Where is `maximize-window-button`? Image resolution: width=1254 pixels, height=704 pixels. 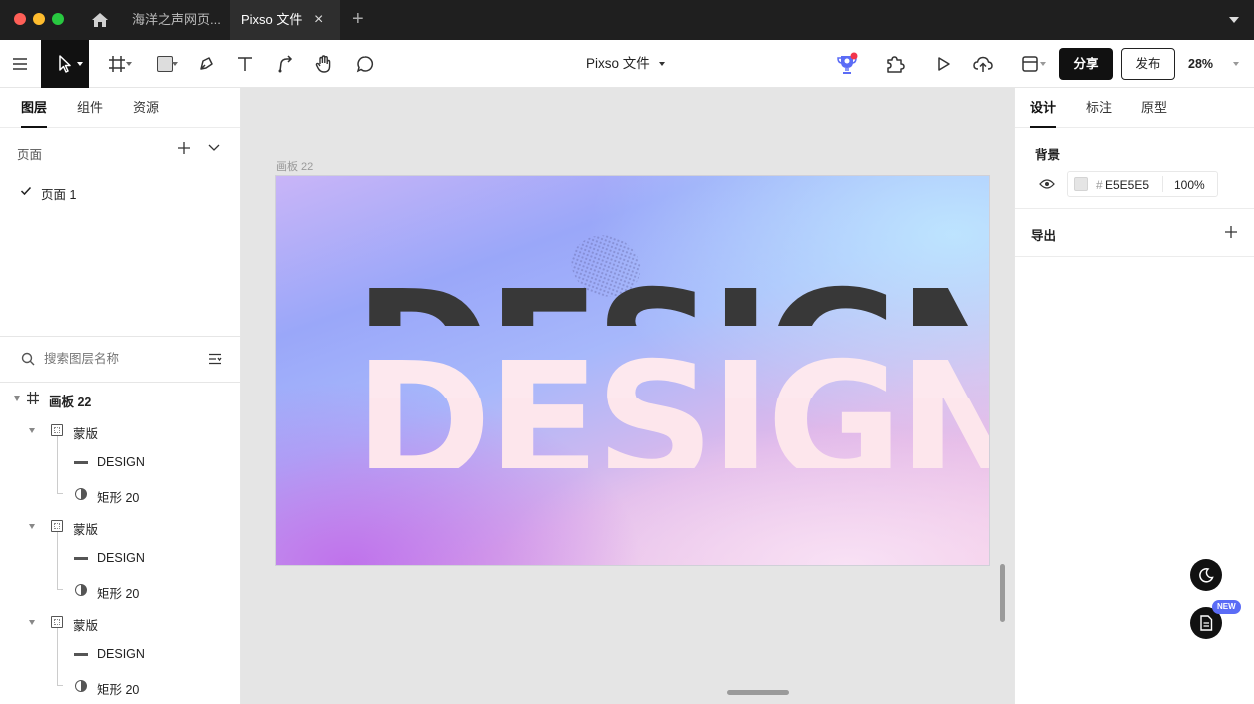
maximize-window-button is located at coordinates (58, 19).